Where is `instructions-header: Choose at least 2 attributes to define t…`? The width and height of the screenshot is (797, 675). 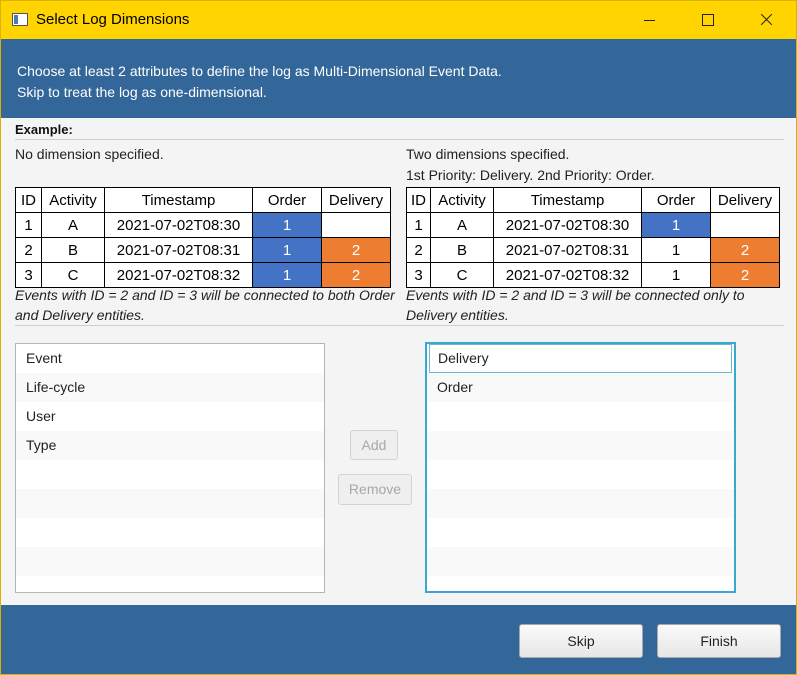 instructions-header: Choose at least 2 attributes to define t… is located at coordinates (398, 78).